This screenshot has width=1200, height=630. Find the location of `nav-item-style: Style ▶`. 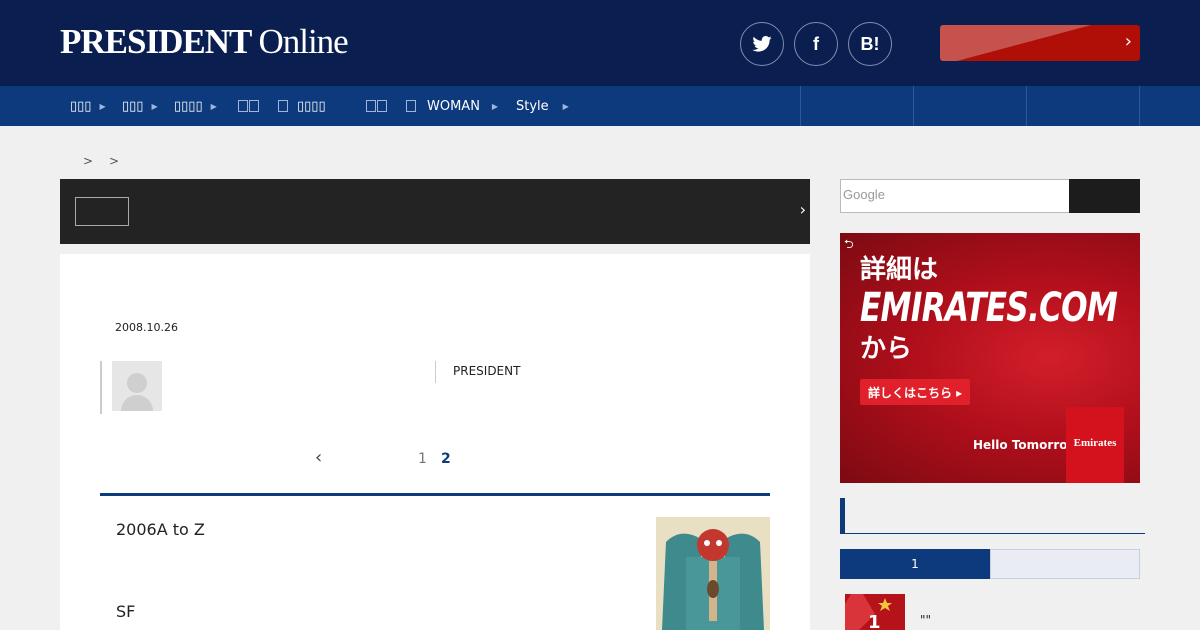

nav-item-style: Style ▶ is located at coordinates (542, 106).